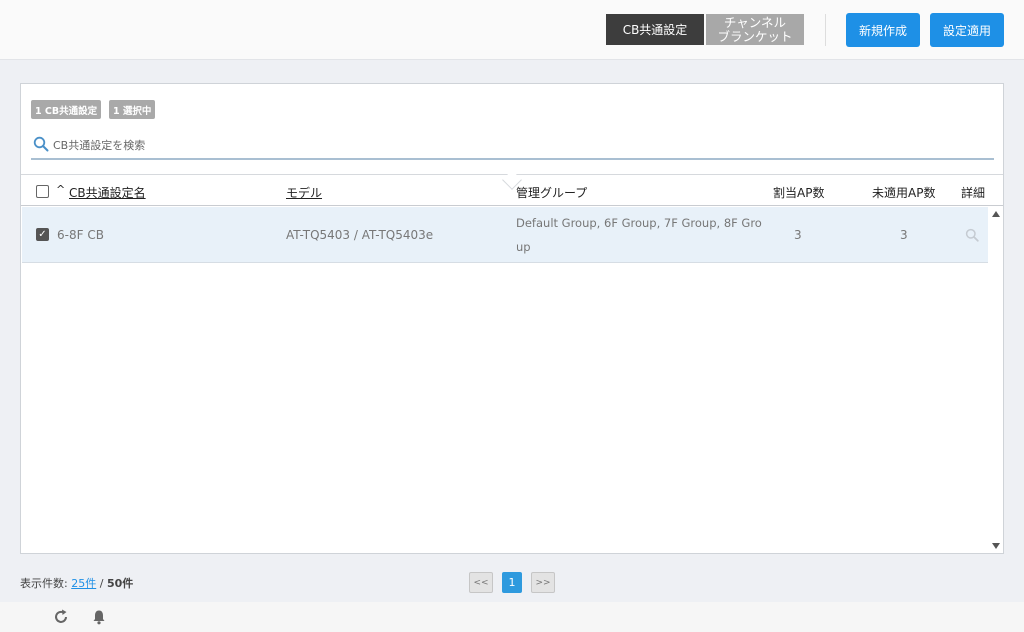  I want to click on apply-settings-button-label: 設定適用, so click(966, 30).